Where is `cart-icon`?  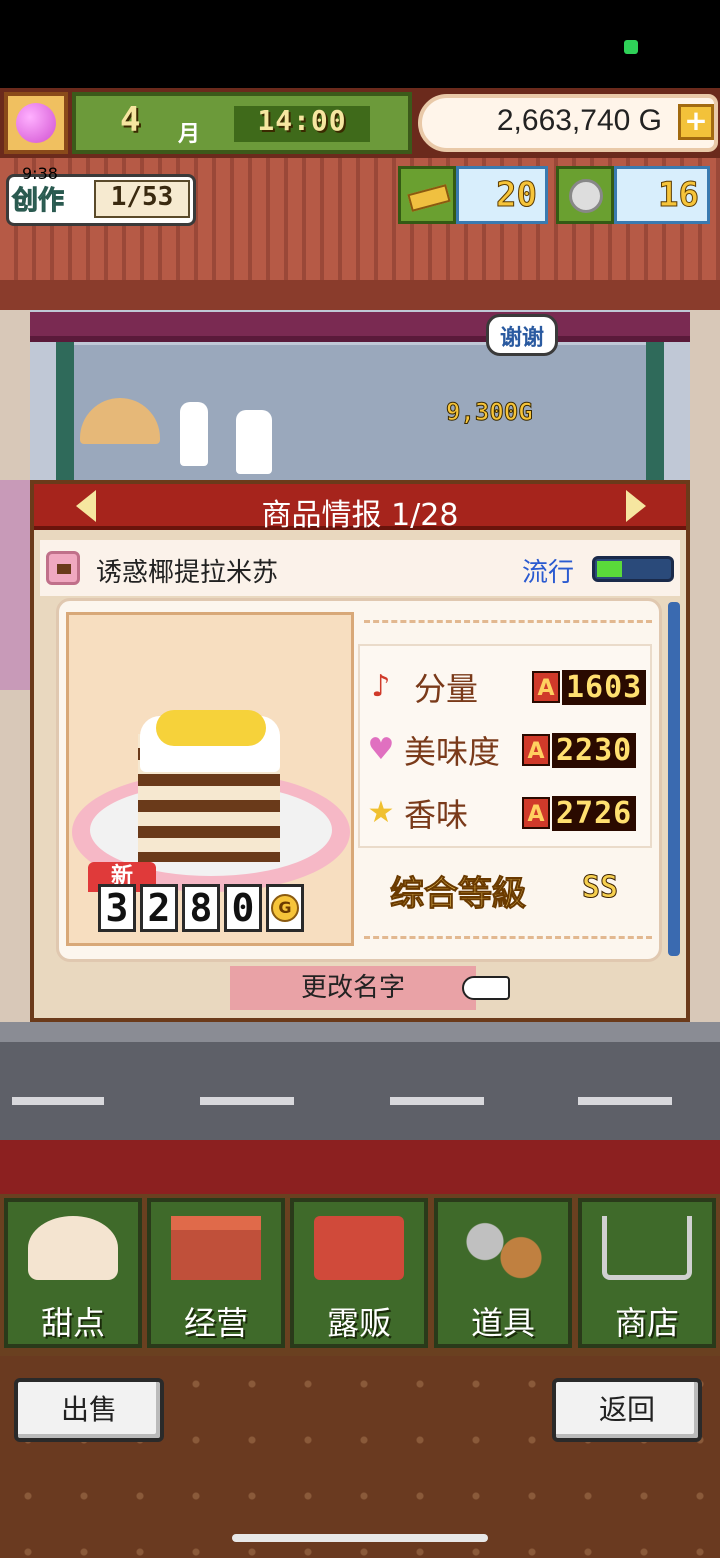 cart-icon is located at coordinates (647, 1248).